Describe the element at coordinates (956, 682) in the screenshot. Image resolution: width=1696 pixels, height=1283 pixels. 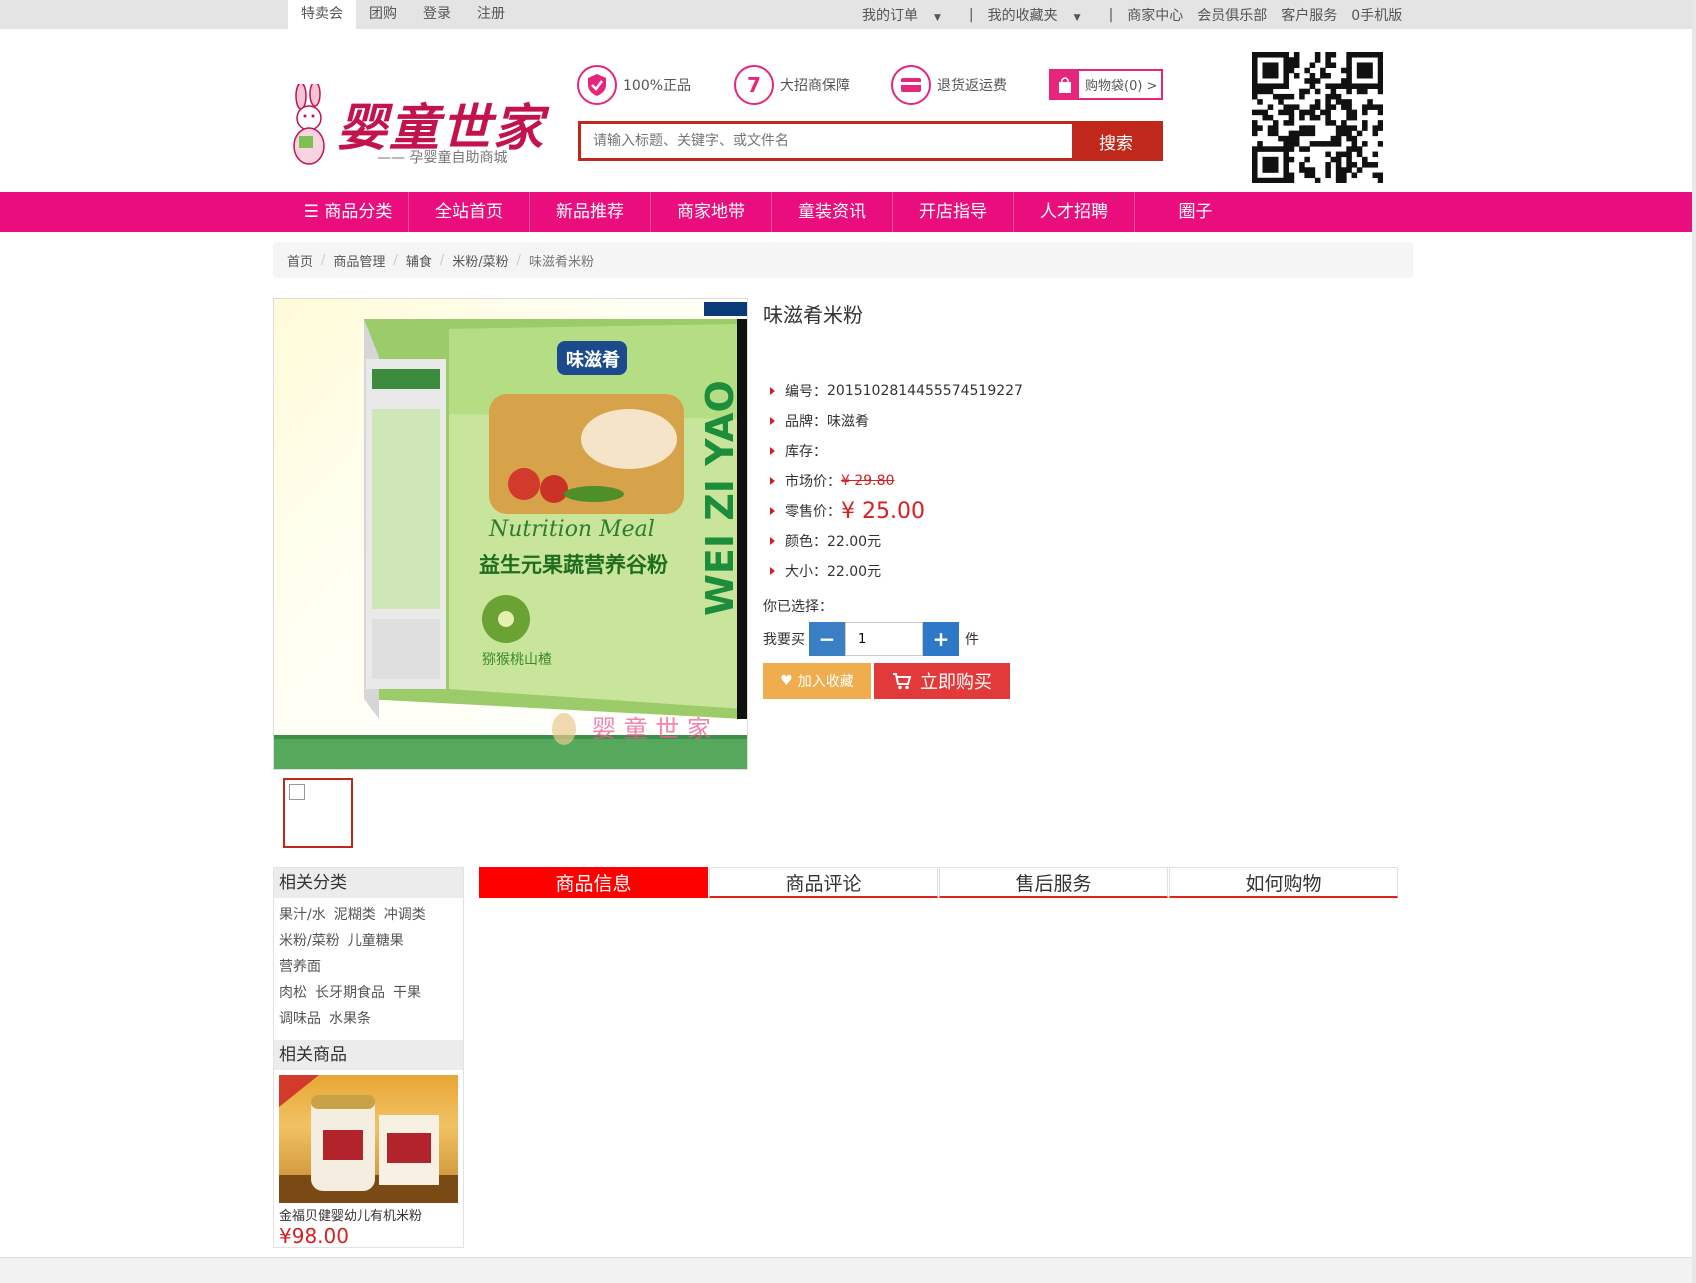
I see `buy-now-label: 立即购买` at that location.